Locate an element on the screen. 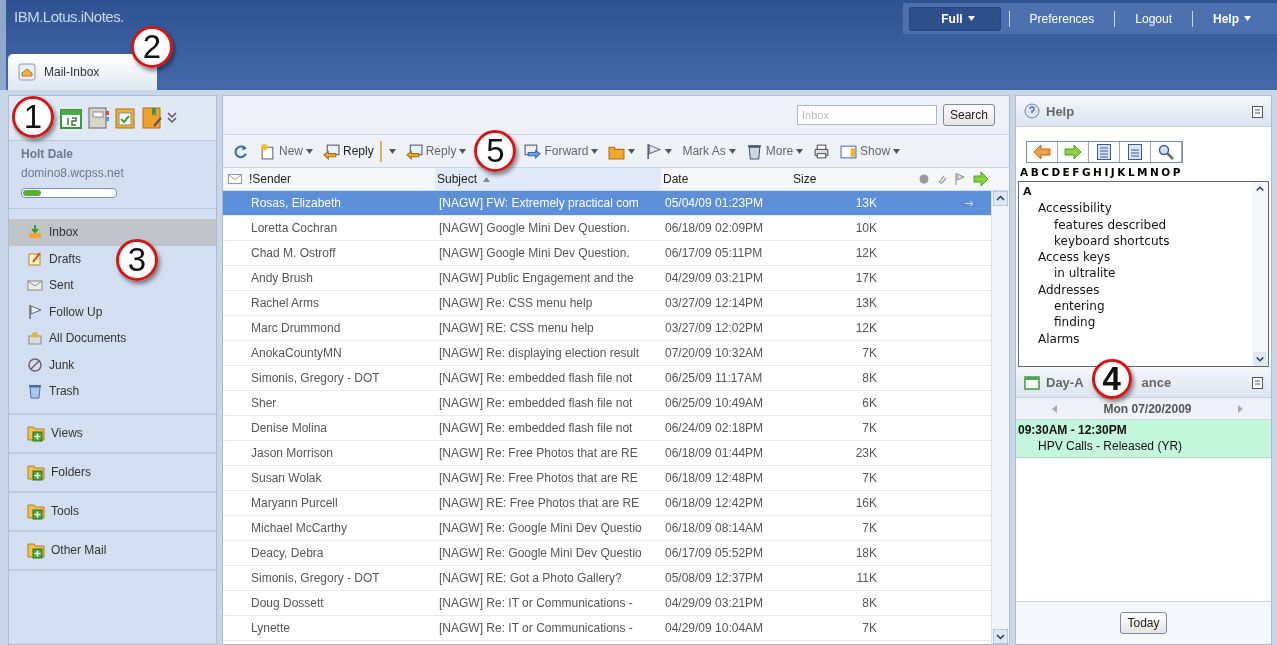 The image size is (1277, 645). folder-item: Junk is located at coordinates (46, 364).